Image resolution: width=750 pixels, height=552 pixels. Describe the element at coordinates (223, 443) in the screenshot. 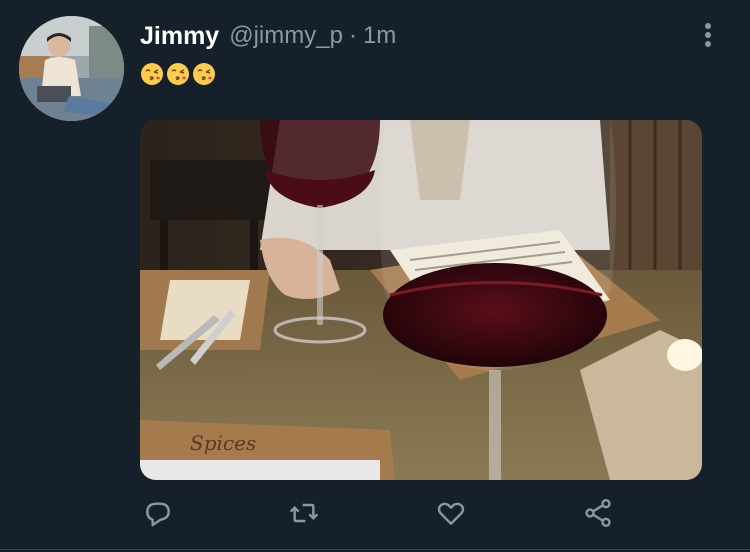

I see `placemat-label: Spices` at that location.